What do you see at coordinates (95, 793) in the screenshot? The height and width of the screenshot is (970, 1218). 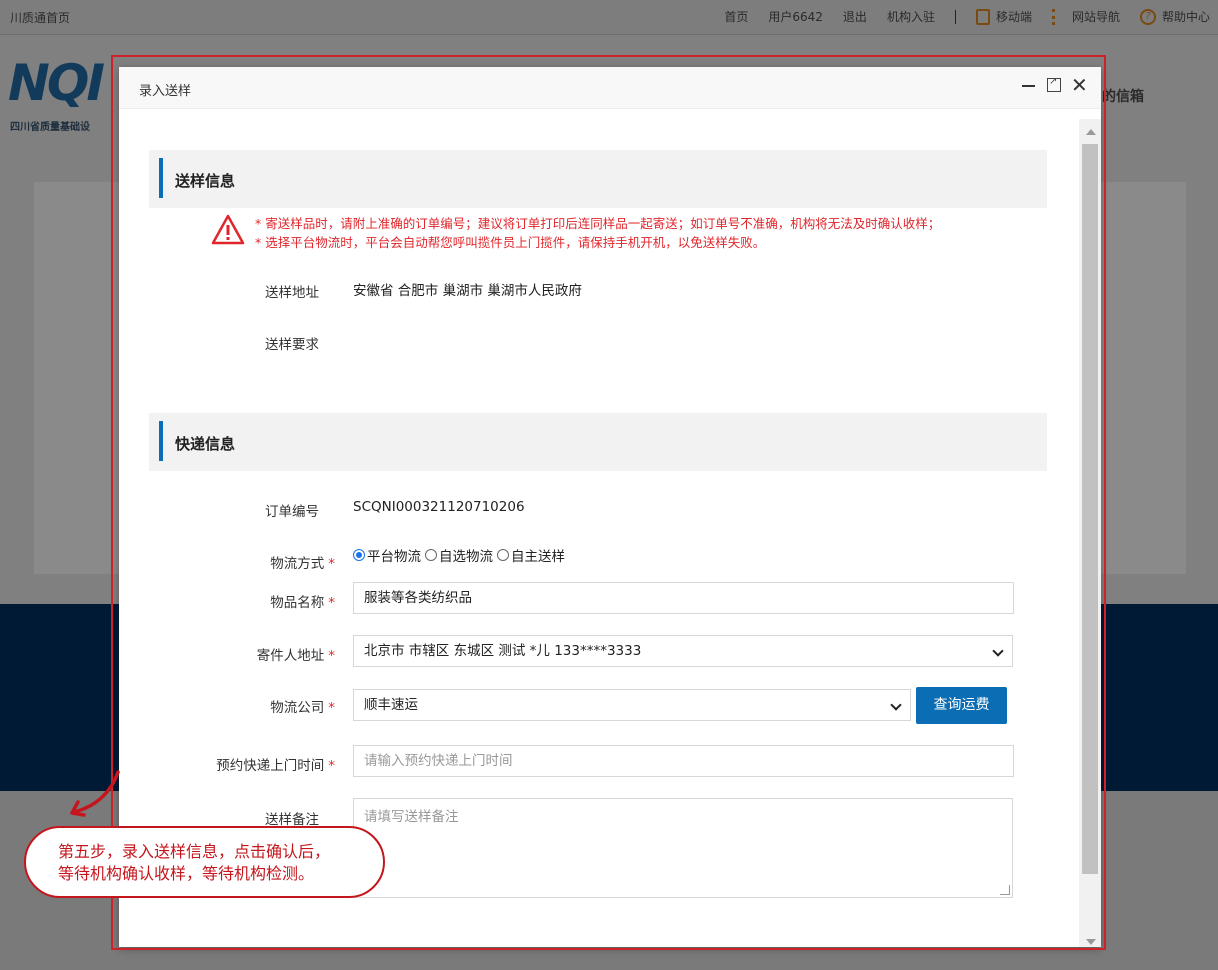 I see `callout-arrow-icon` at bounding box center [95, 793].